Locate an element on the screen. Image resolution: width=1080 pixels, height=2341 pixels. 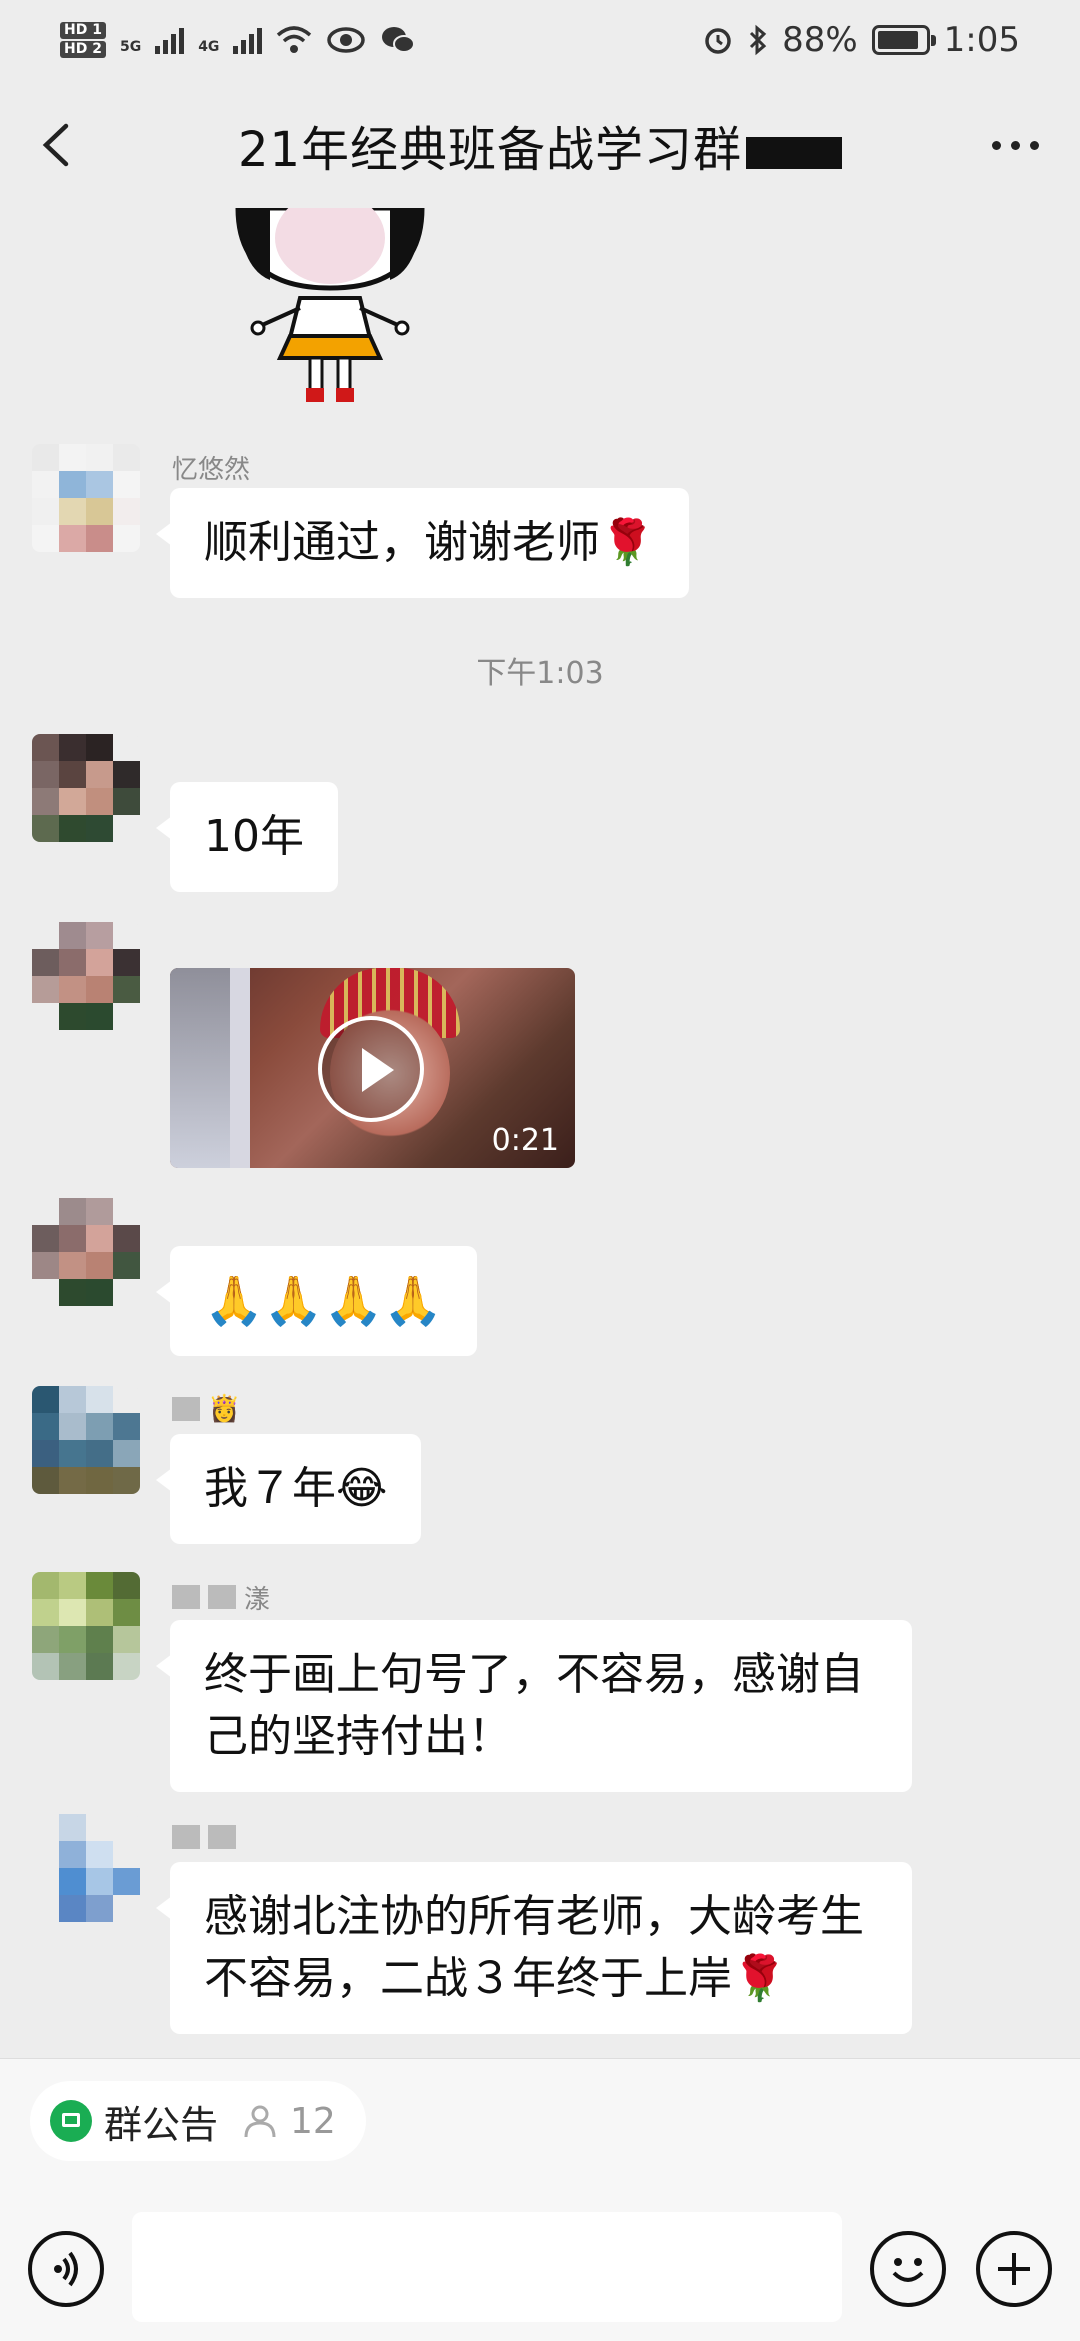
message-bubble: 我７年😂 is located at coordinates (288, 1489).